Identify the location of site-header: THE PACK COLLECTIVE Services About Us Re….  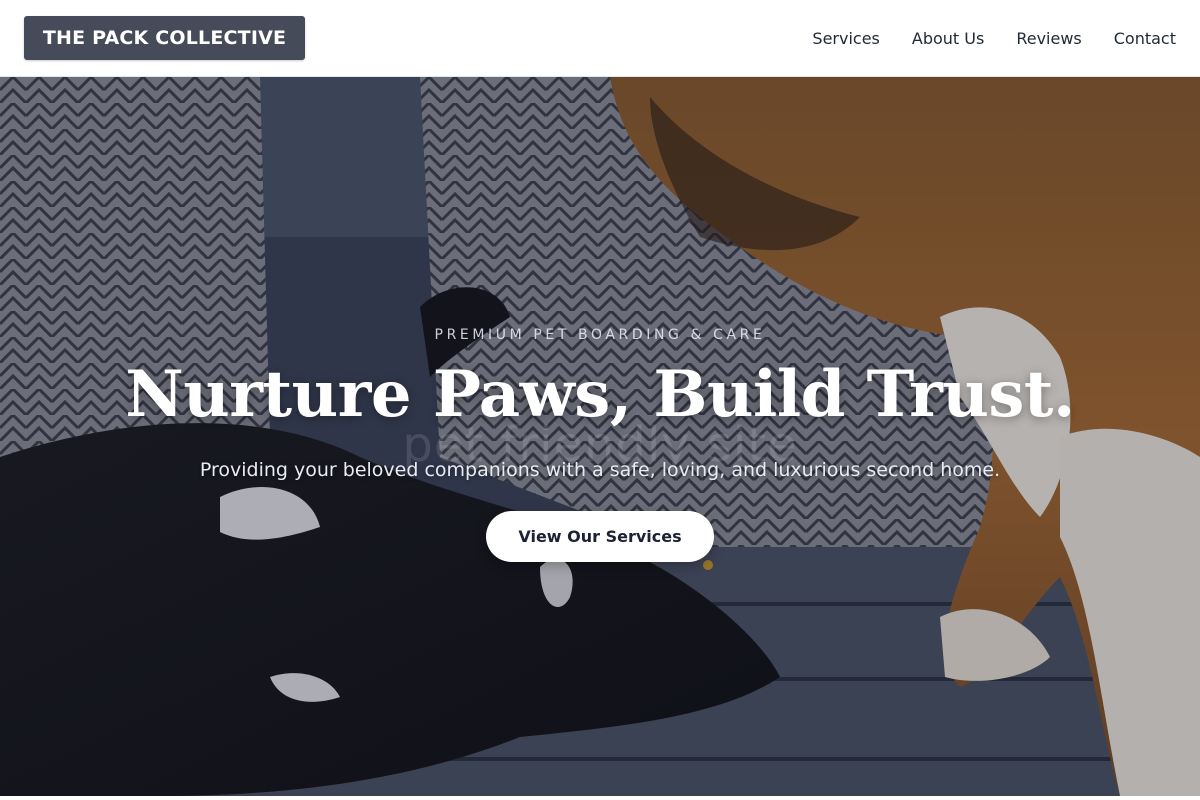
(600, 38).